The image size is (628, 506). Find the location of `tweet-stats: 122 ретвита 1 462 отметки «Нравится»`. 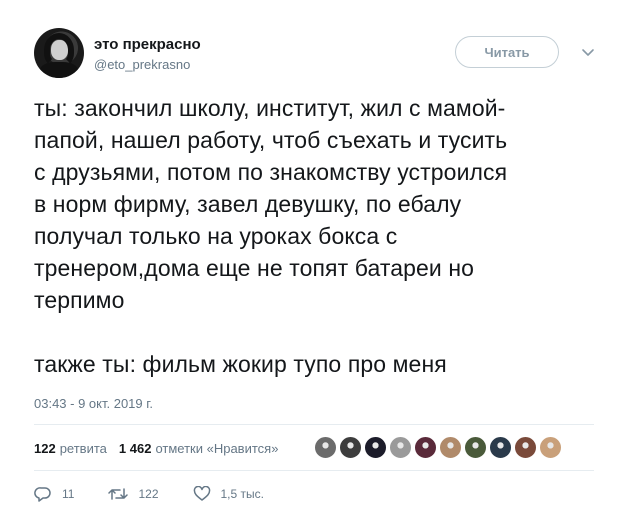

tweet-stats: 122 ретвита 1 462 отметки «Нравится» is located at coordinates (162, 448).